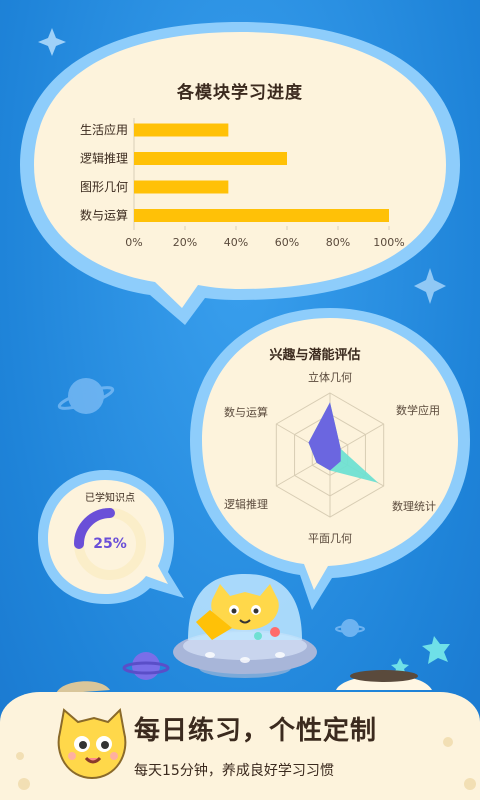 The height and width of the screenshot is (800, 480). Describe the element at coordinates (234, 771) in the screenshot. I see `footer-subline: 每天15分钟，养成良好学习习惯` at that location.